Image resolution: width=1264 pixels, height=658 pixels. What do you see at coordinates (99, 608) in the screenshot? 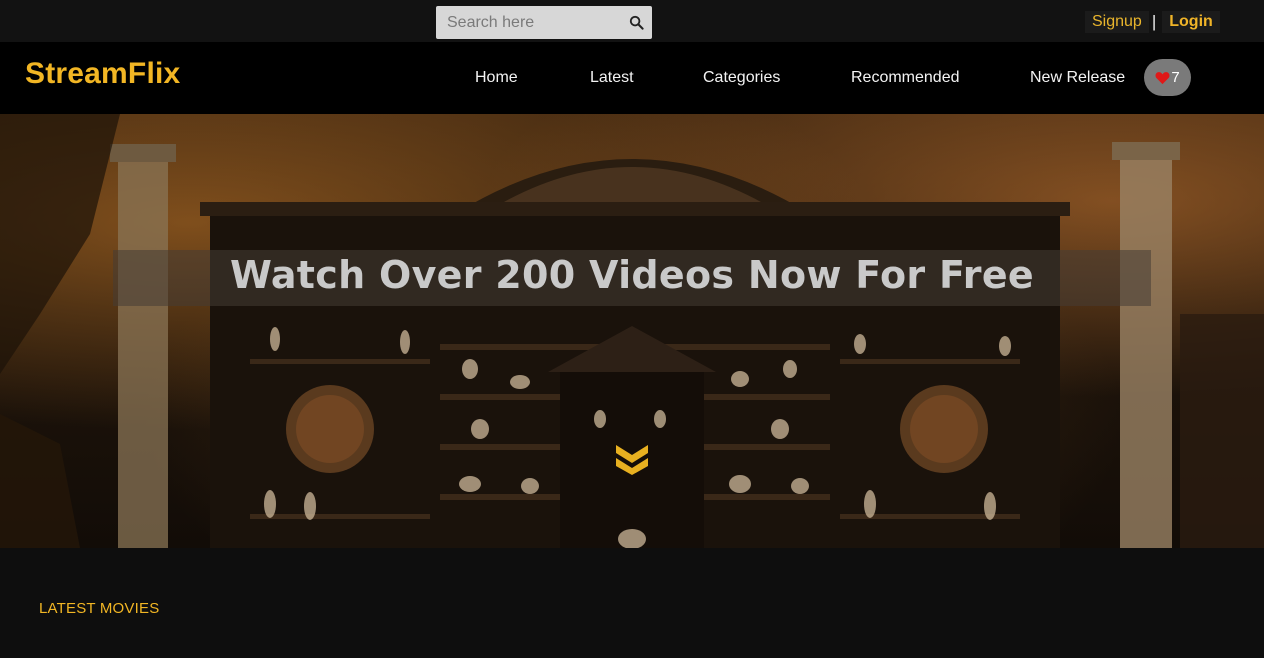
I see `latest-movies-heading: LATEST MOVIES` at bounding box center [99, 608].